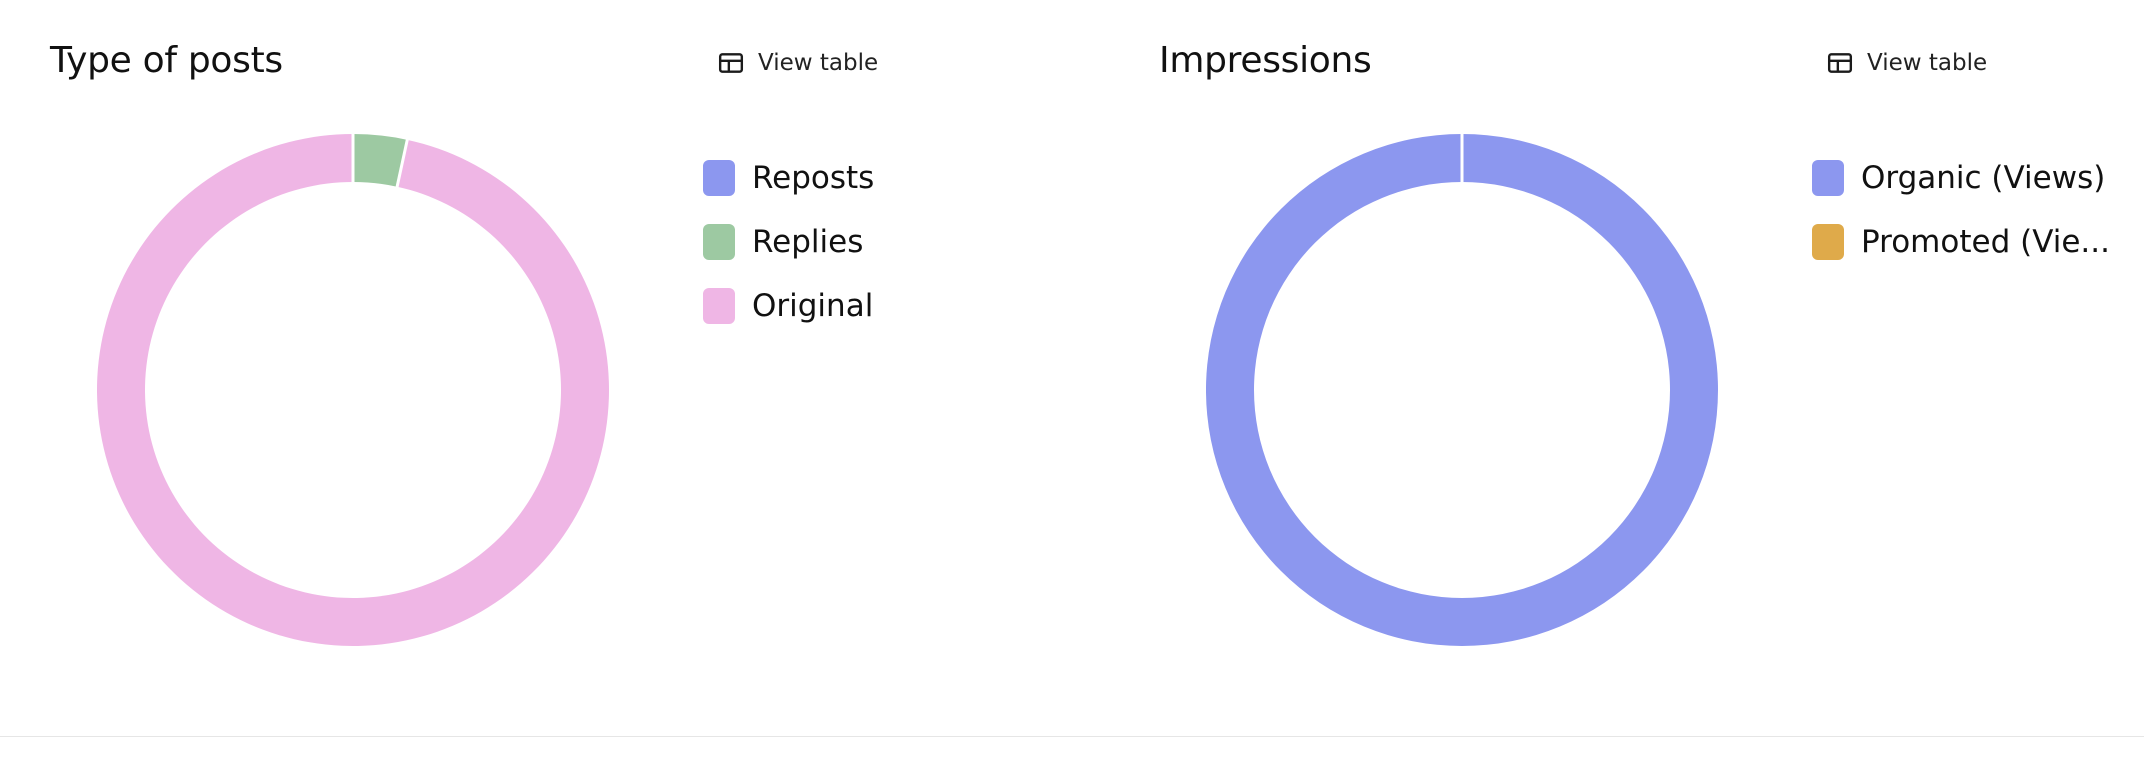 Image resolution: width=2144 pixels, height=770 pixels. What do you see at coordinates (1265, 60) in the screenshot?
I see `chart-title: Impressions` at bounding box center [1265, 60].